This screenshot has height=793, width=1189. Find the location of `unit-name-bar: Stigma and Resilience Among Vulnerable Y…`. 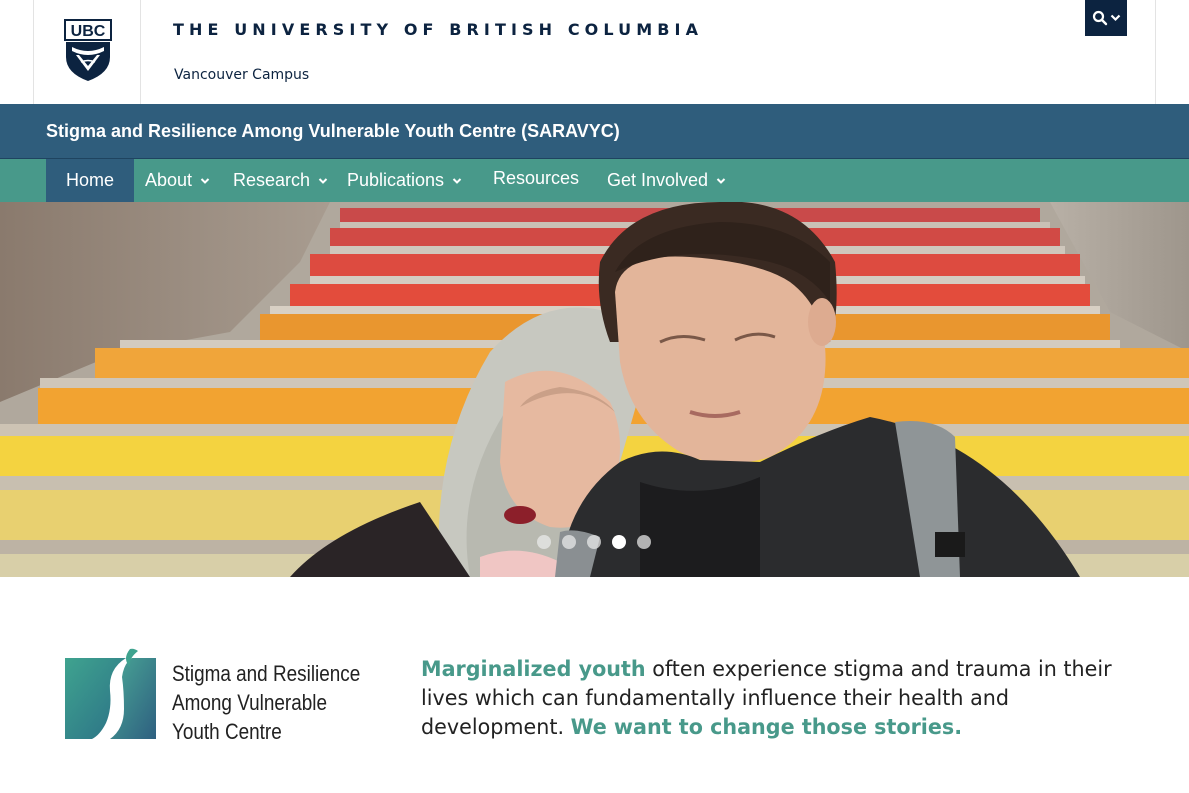

unit-name-bar: Stigma and Resilience Among Vulnerable Y… is located at coordinates (594, 131).